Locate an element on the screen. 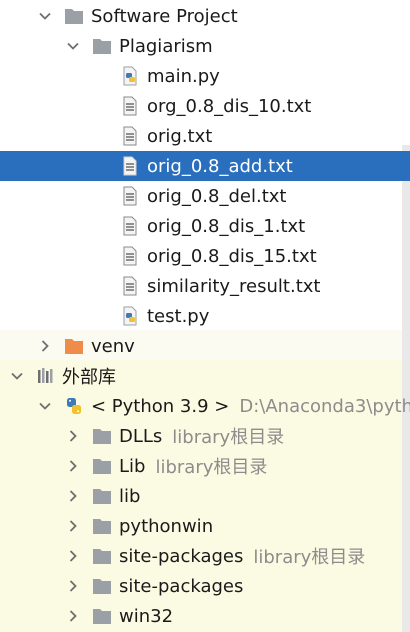 This screenshot has height=632, width=410. file-item-selected: orig_0.8_add.txt is located at coordinates (205, 166).